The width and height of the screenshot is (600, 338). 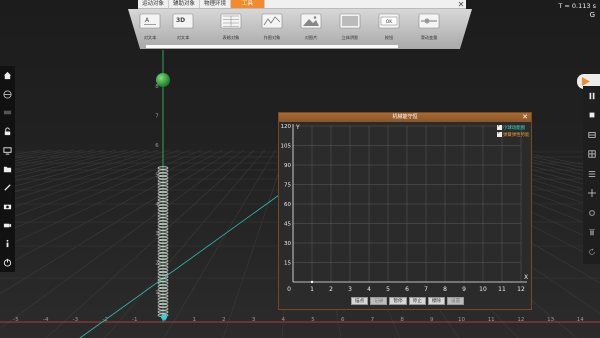 What do you see at coordinates (461, 320) in the screenshot?
I see `x-axis-tick-label: 10` at bounding box center [461, 320].